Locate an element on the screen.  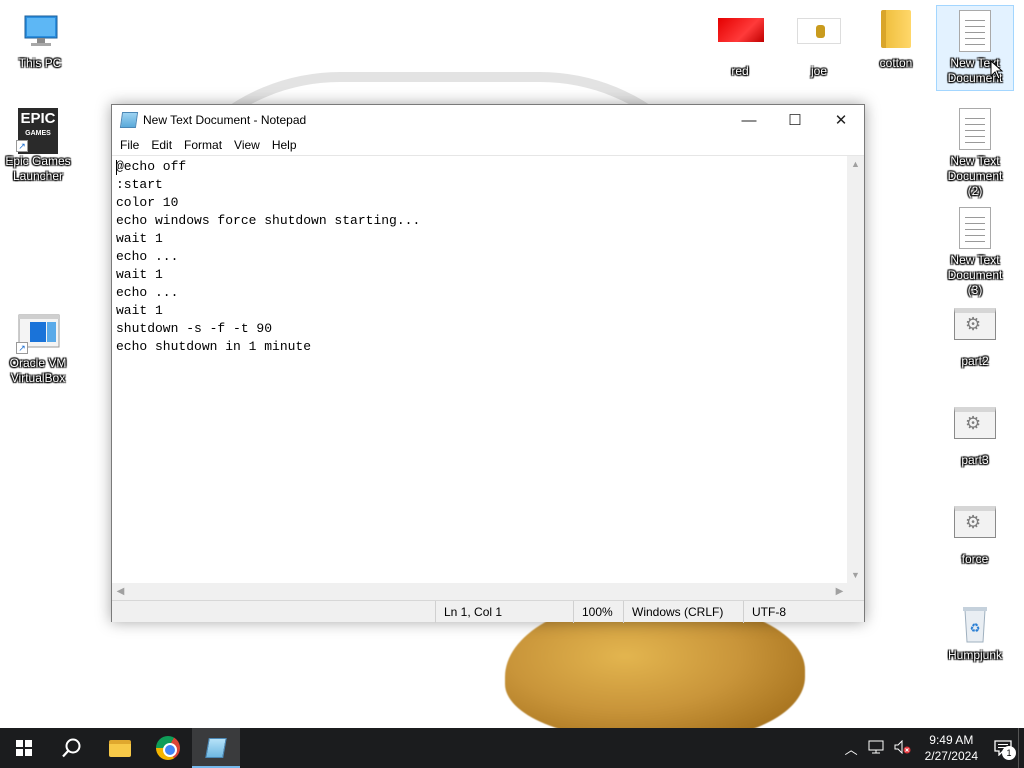
desktop-icon-part3: ⚙ part3 is located at coordinates (975, 434).